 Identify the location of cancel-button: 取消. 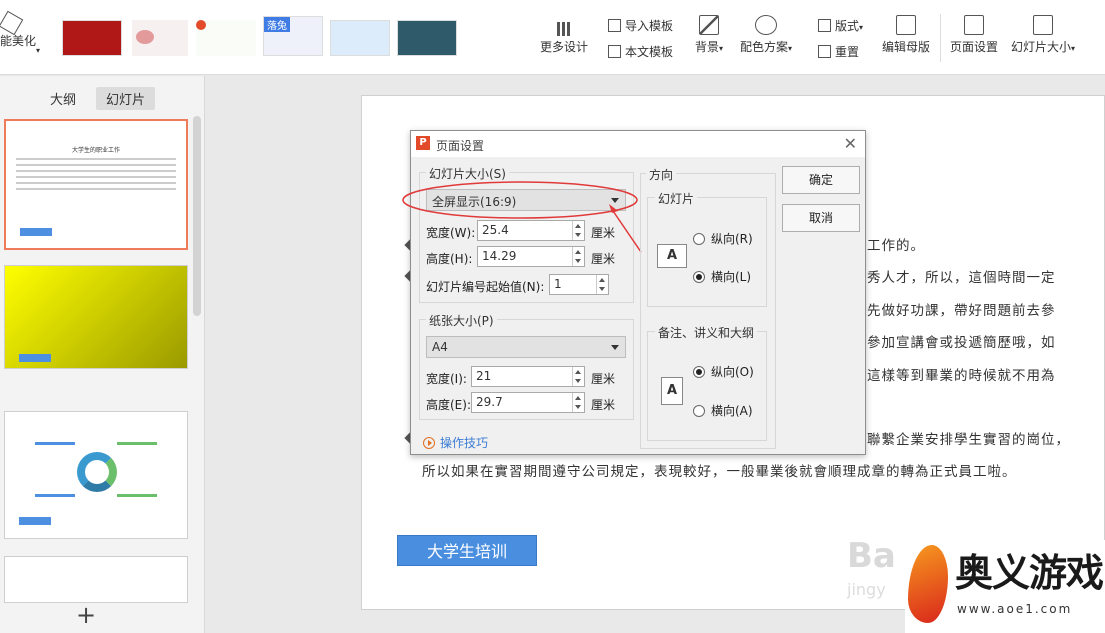
(821, 218).